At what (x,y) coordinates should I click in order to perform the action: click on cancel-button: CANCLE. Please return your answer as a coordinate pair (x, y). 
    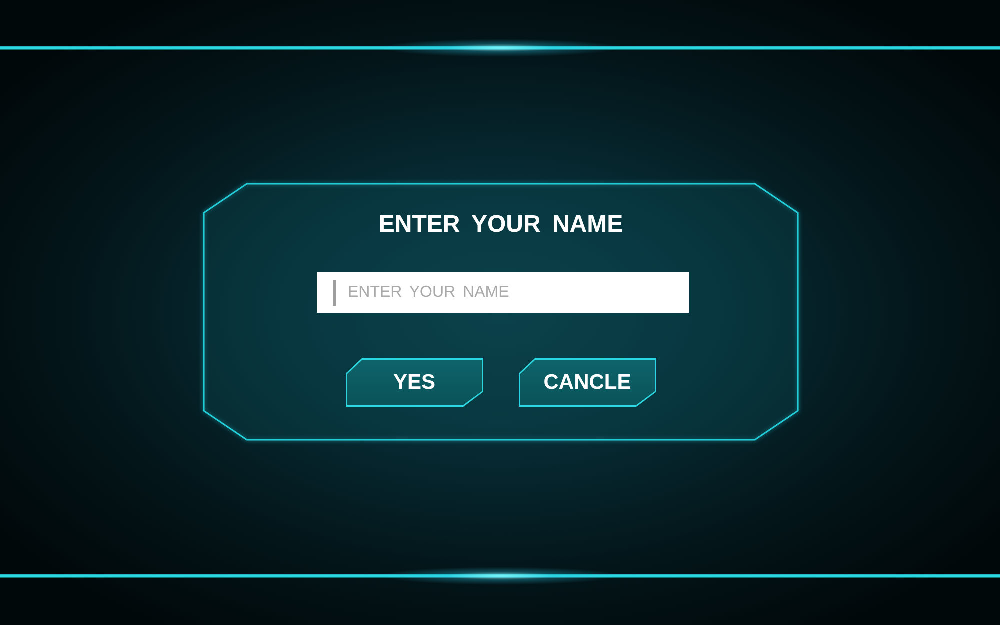
    Looking at the image, I should click on (587, 382).